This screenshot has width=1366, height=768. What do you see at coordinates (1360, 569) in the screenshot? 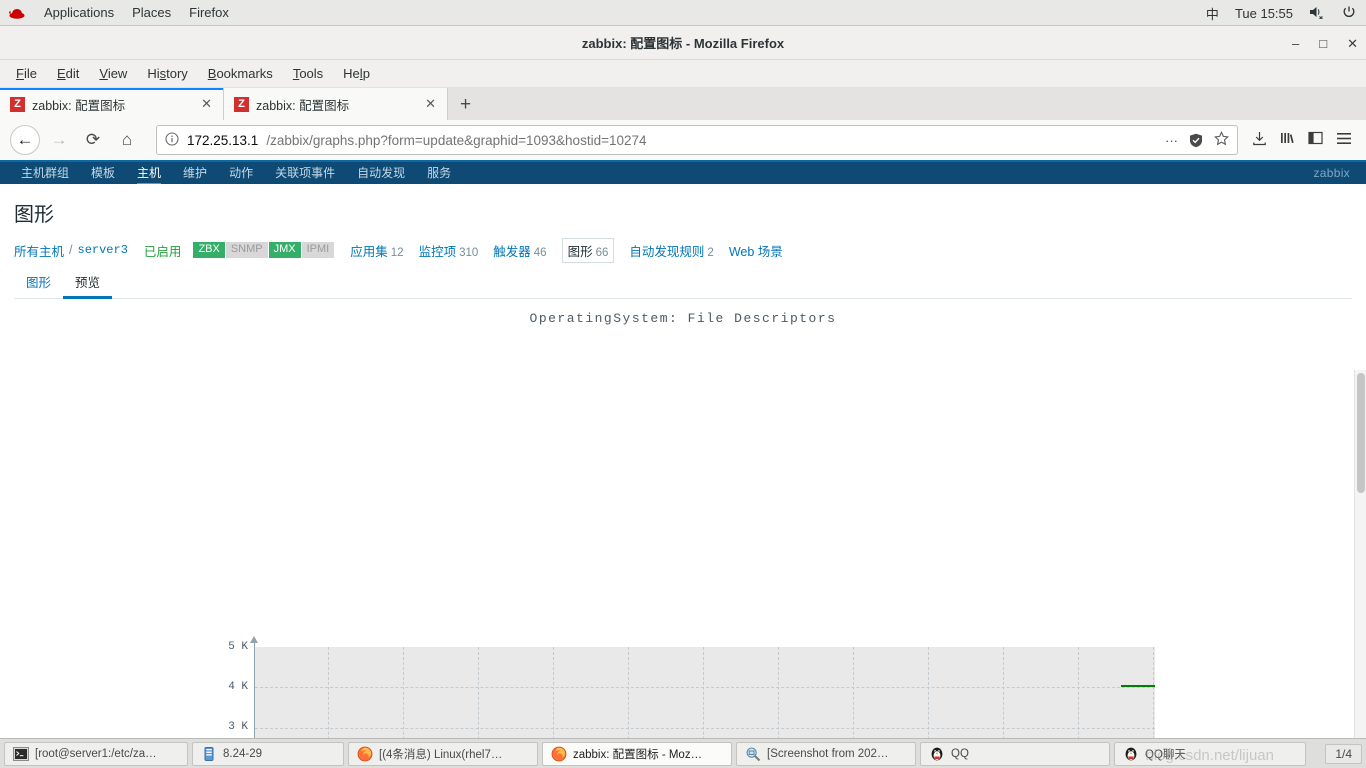
I see `page-scrollbar` at bounding box center [1360, 569].